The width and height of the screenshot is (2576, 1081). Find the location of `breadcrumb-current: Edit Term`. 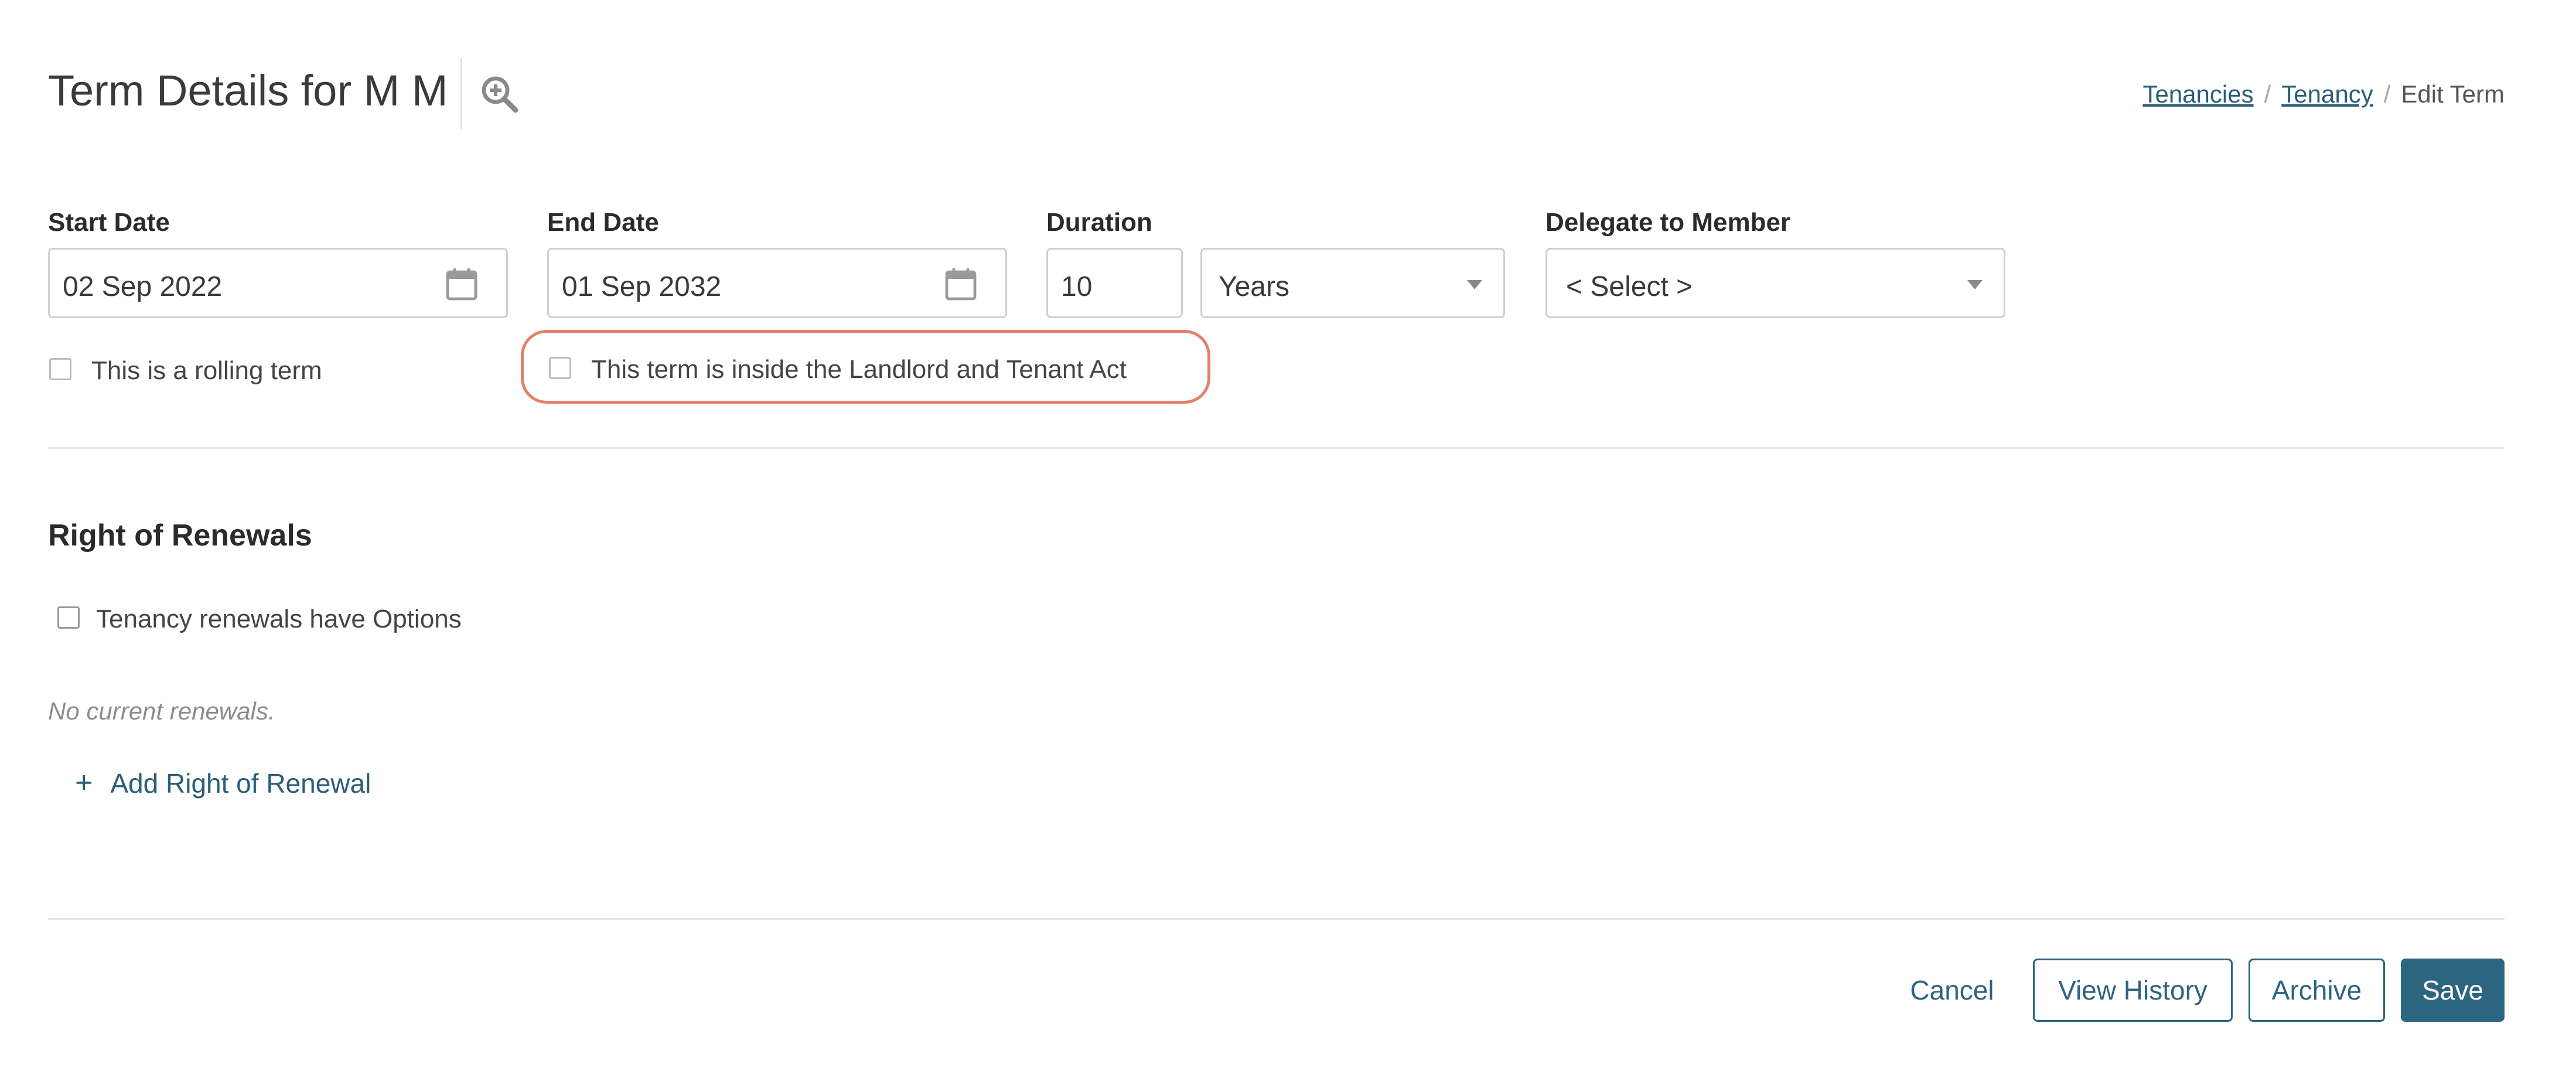

breadcrumb-current: Edit Term is located at coordinates (2453, 94).